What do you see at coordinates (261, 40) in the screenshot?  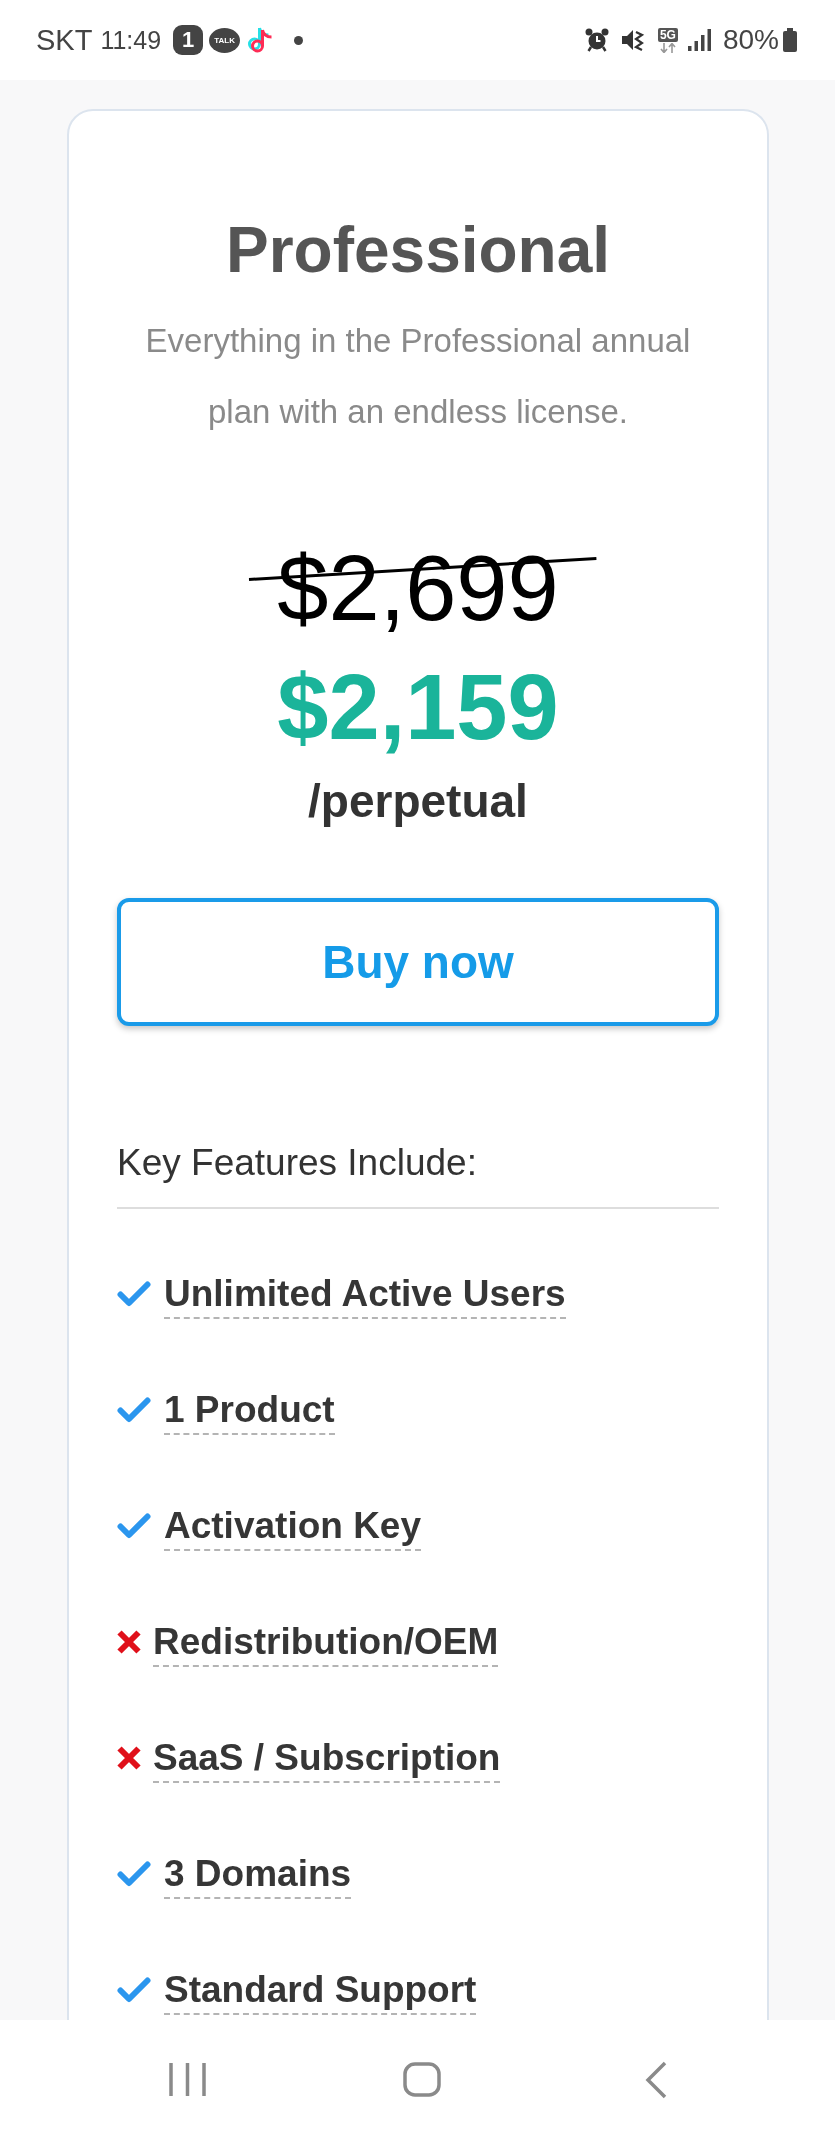 I see `music-note-icon` at bounding box center [261, 40].